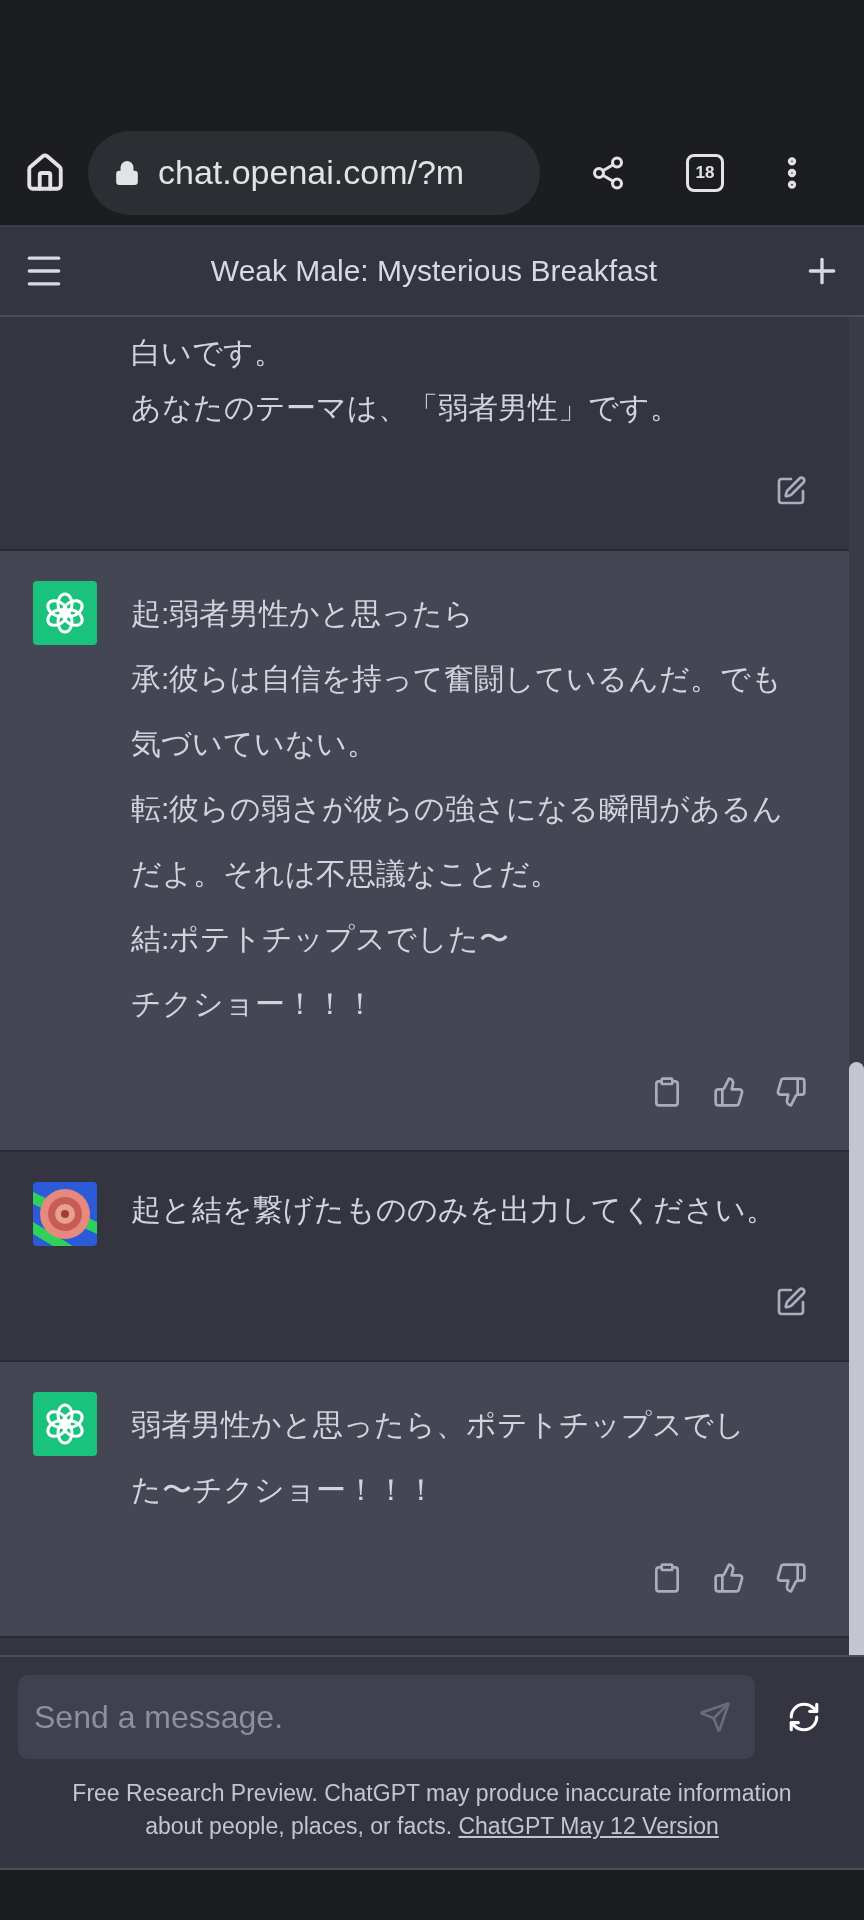 The width and height of the screenshot is (864, 1920). Describe the element at coordinates (253, 1004) in the screenshot. I see `message-text: チクショー！！！` at that location.